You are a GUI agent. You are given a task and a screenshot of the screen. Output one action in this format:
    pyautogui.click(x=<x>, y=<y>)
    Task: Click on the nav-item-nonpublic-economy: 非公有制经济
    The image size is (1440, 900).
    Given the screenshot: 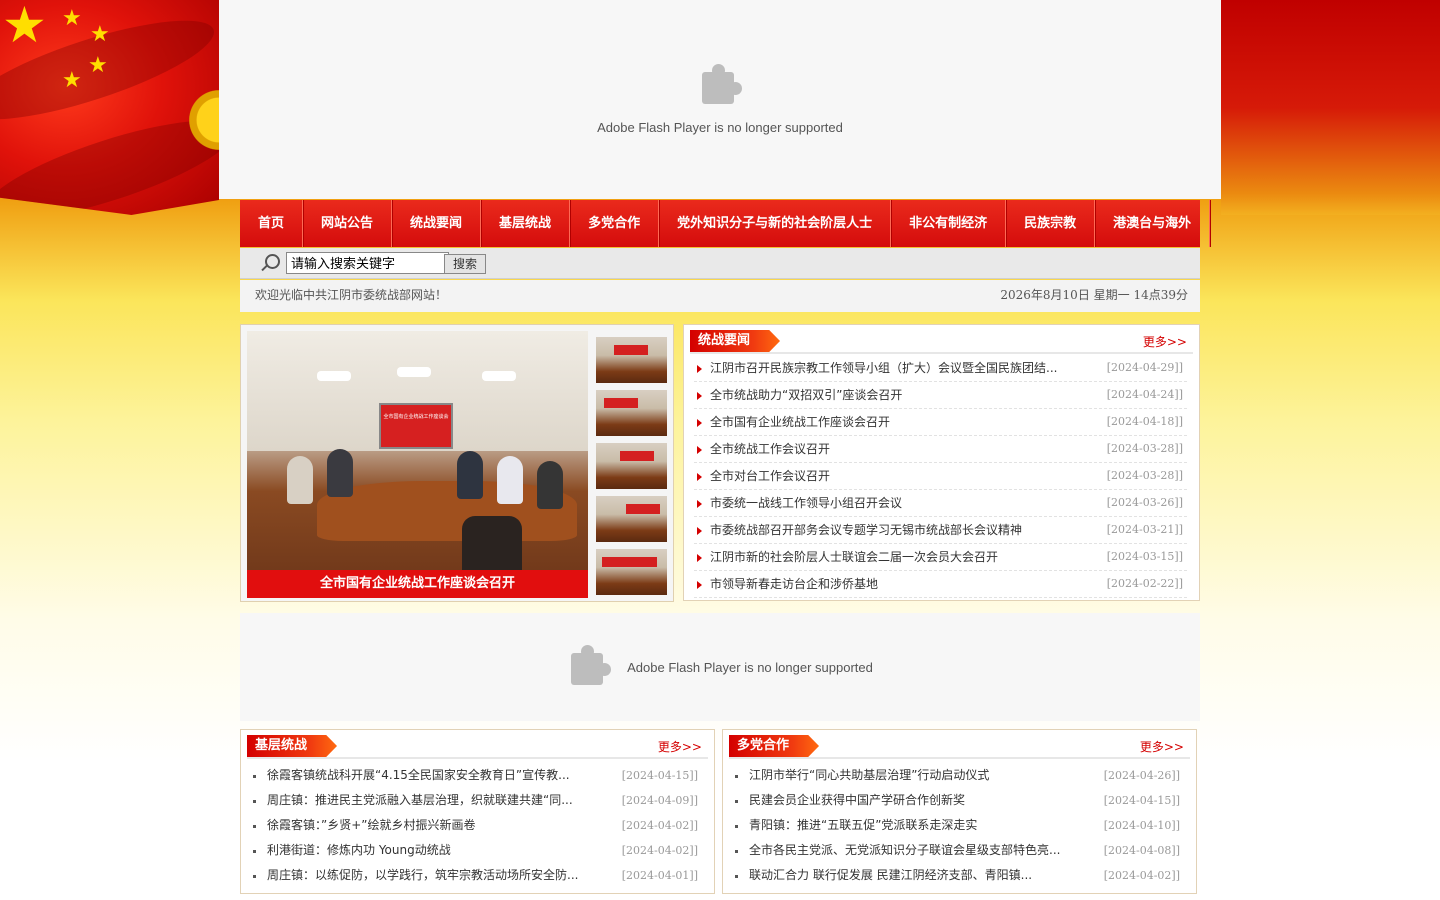 What is the action you would take?
    pyautogui.click(x=949, y=223)
    